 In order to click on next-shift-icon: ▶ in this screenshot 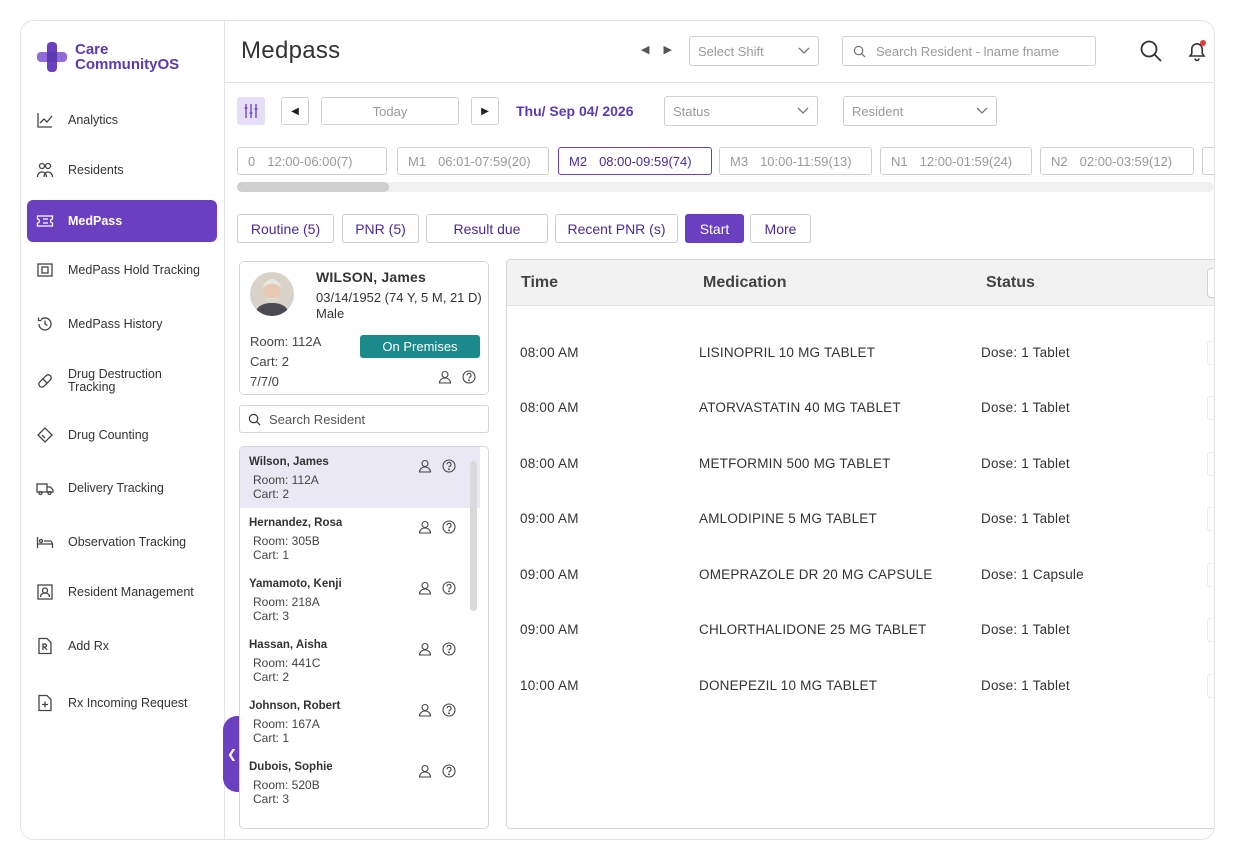, I will do `click(667, 49)`.